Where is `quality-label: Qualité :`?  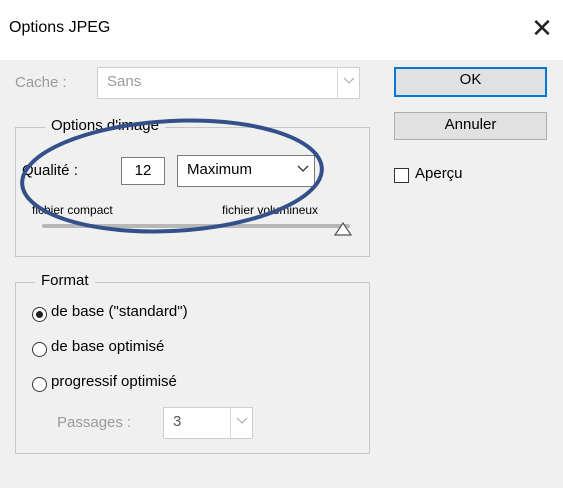 quality-label: Qualité : is located at coordinates (50, 170).